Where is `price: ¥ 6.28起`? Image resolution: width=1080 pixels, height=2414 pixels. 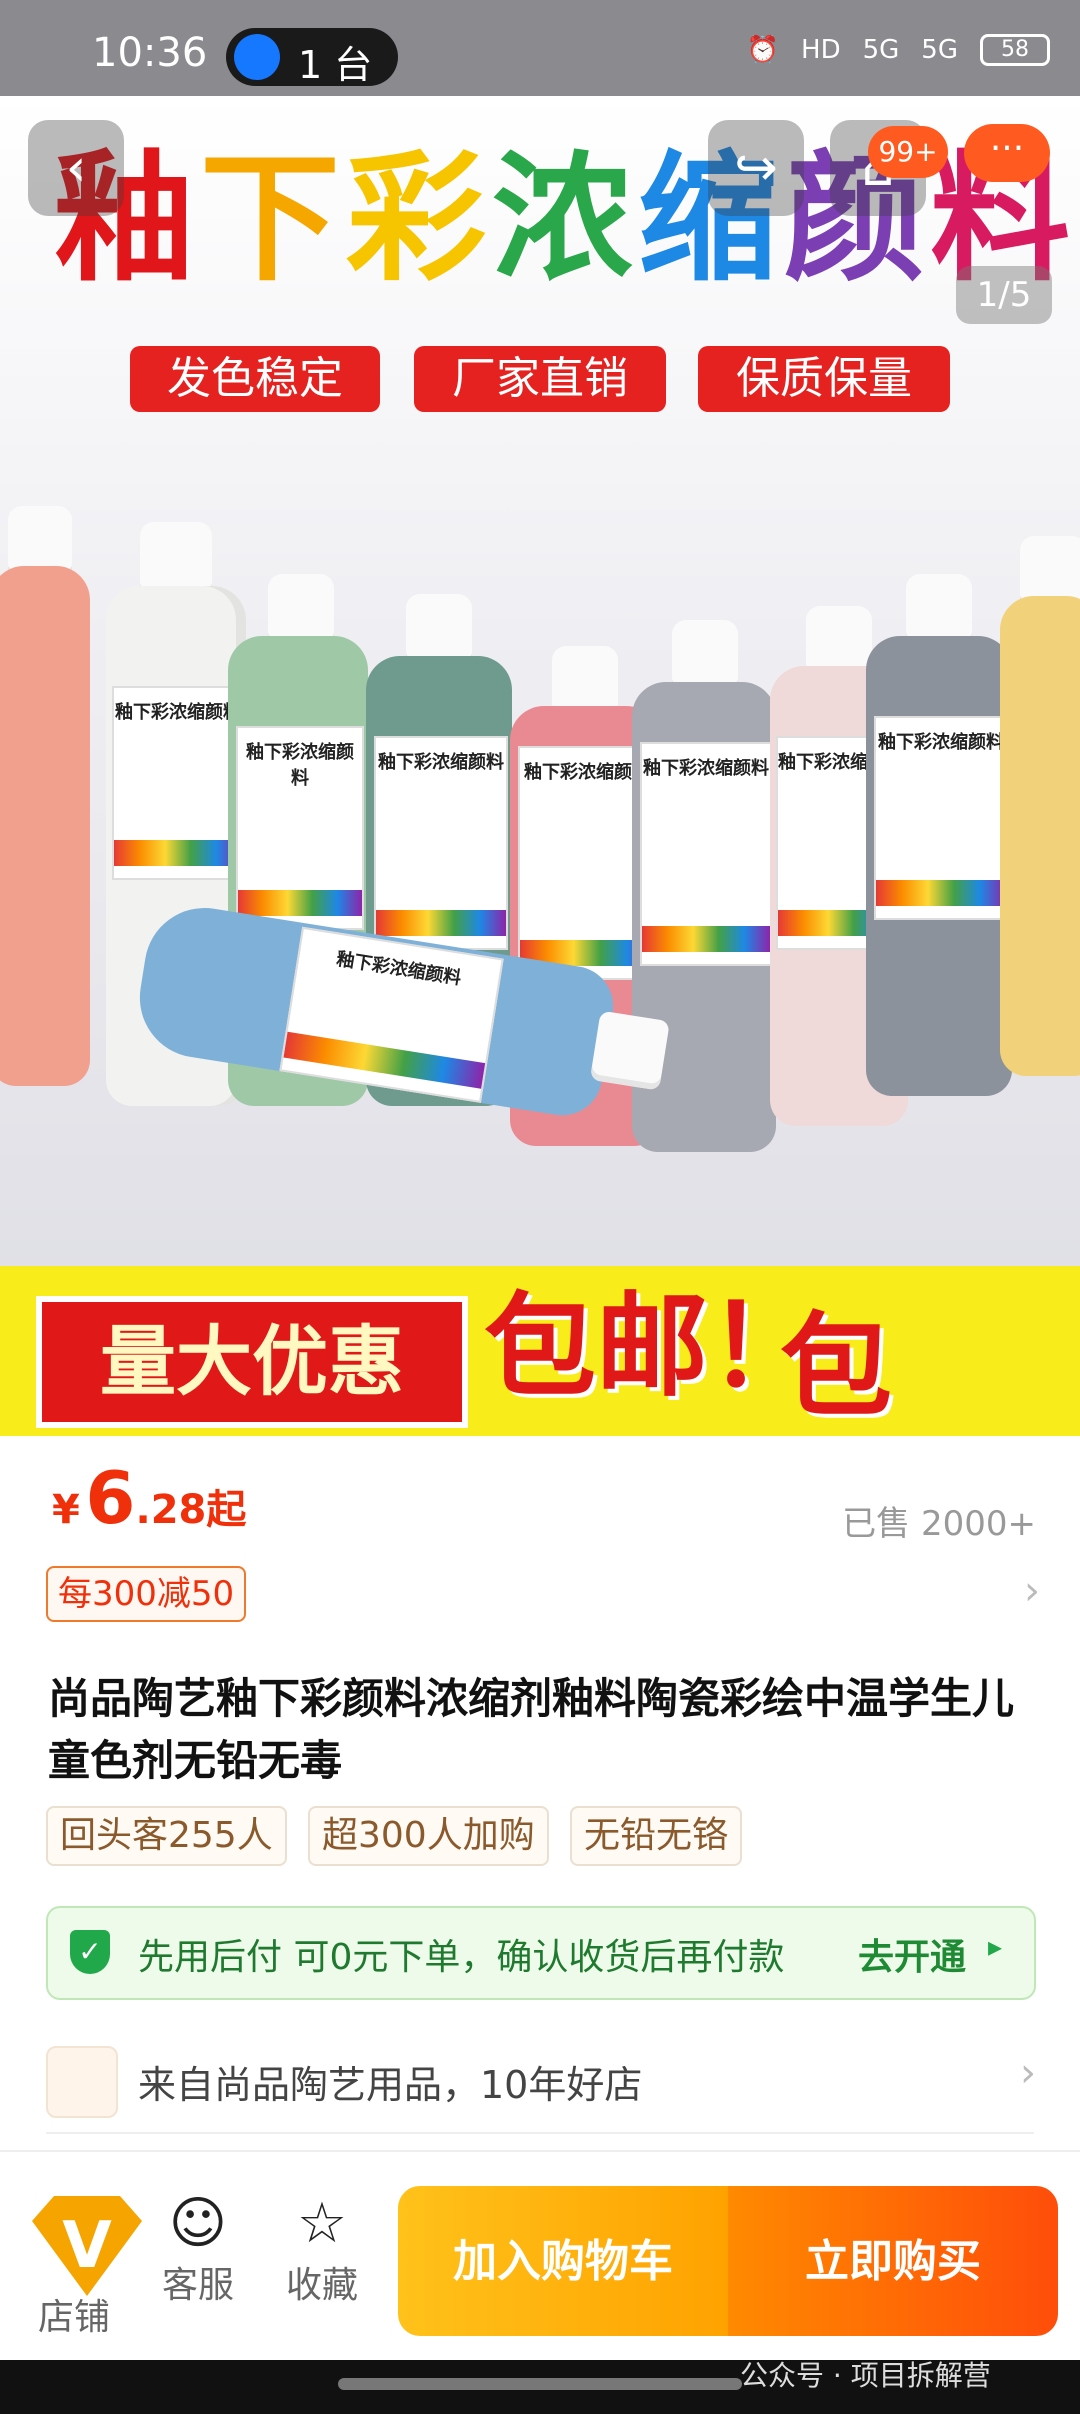 price: ¥ 6.28起 is located at coordinates (149, 1498).